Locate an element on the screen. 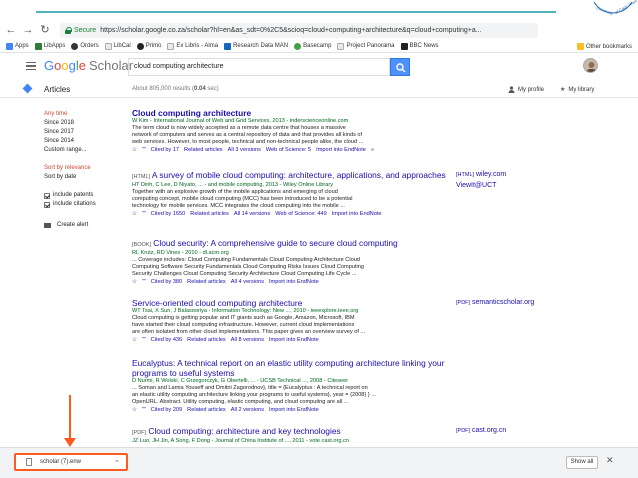 This screenshot has height=478, width=638. bookmark-ex-libris: Ex Libris - Alma is located at coordinates (192, 46).